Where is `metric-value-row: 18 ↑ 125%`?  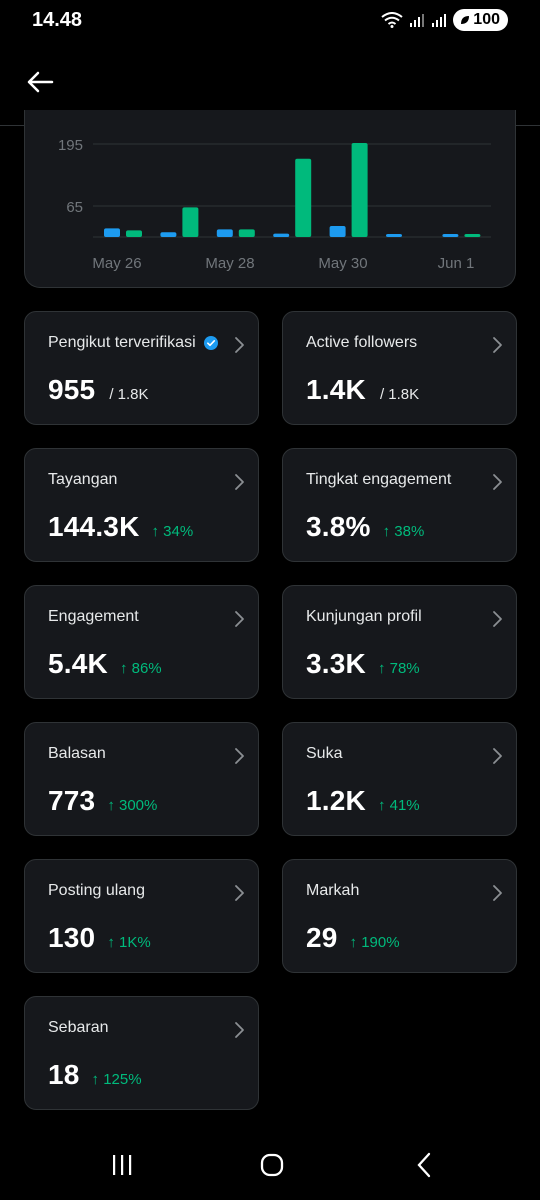
metric-value-row: 18 ↑ 125% is located at coordinates (95, 1075).